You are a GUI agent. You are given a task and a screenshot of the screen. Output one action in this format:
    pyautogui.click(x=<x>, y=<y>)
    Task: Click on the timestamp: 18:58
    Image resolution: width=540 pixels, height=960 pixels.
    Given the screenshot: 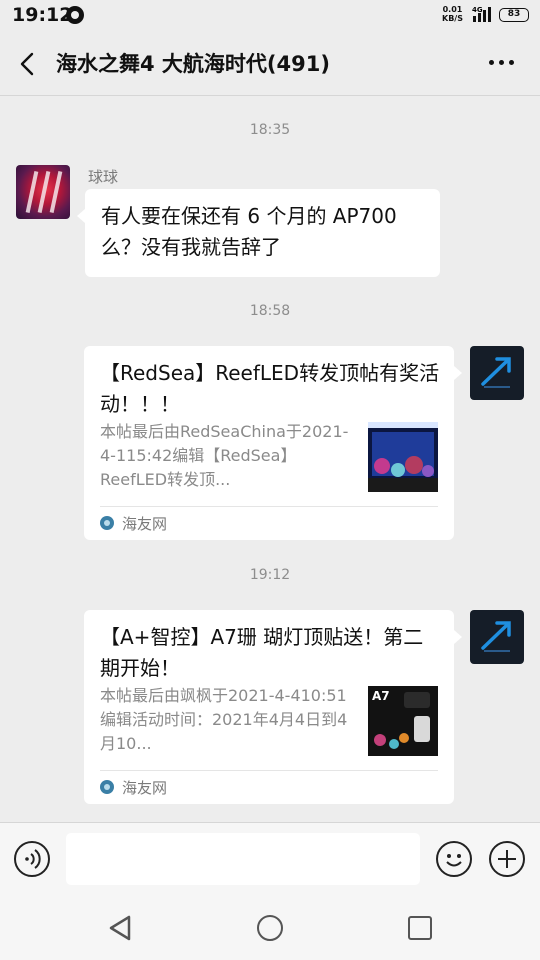 What is the action you would take?
    pyautogui.click(x=270, y=311)
    